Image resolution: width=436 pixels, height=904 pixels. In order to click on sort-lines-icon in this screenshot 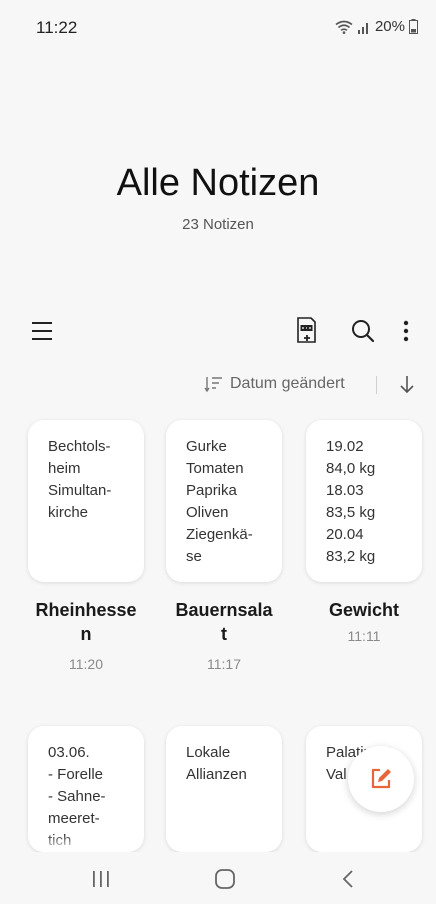, I will do `click(213, 385)`.